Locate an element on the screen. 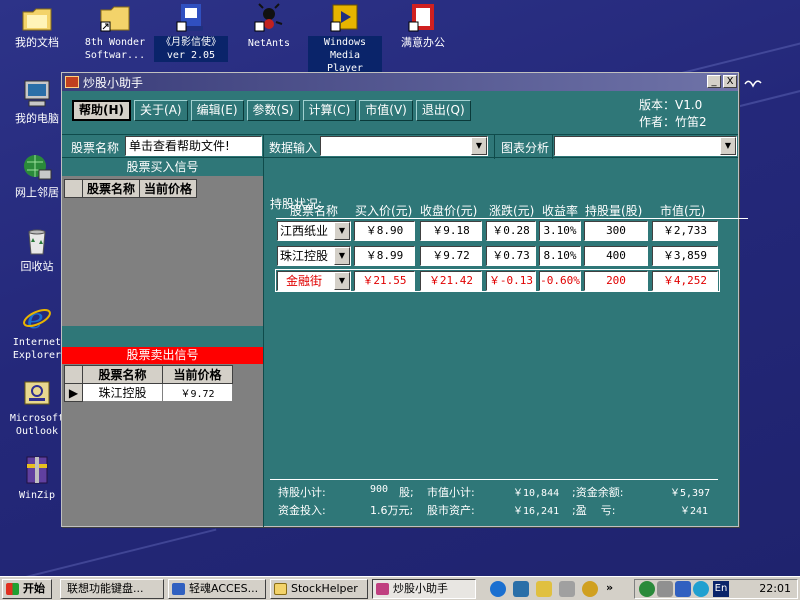 The width and height of the screenshot is (800, 600). menu-params: 参数(S) is located at coordinates (273, 110).